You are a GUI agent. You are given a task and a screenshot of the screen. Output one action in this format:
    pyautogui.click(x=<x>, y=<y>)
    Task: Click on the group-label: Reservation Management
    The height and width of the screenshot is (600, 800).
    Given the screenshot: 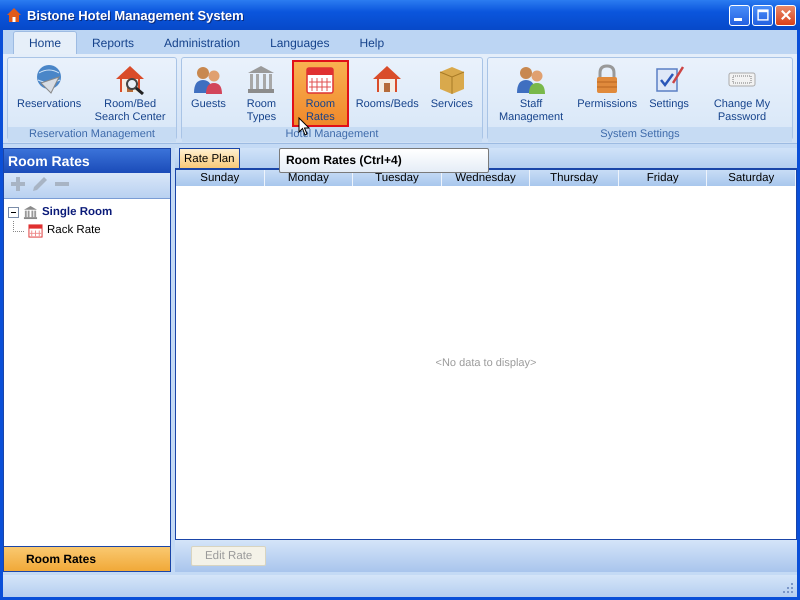 What is the action you would take?
    pyautogui.click(x=92, y=134)
    